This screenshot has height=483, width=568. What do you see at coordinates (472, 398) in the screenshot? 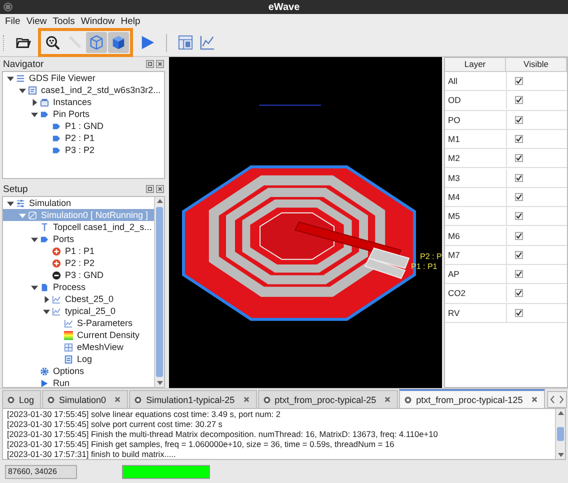
I see `tab: ptxt_from_proc-typical-125` at bounding box center [472, 398].